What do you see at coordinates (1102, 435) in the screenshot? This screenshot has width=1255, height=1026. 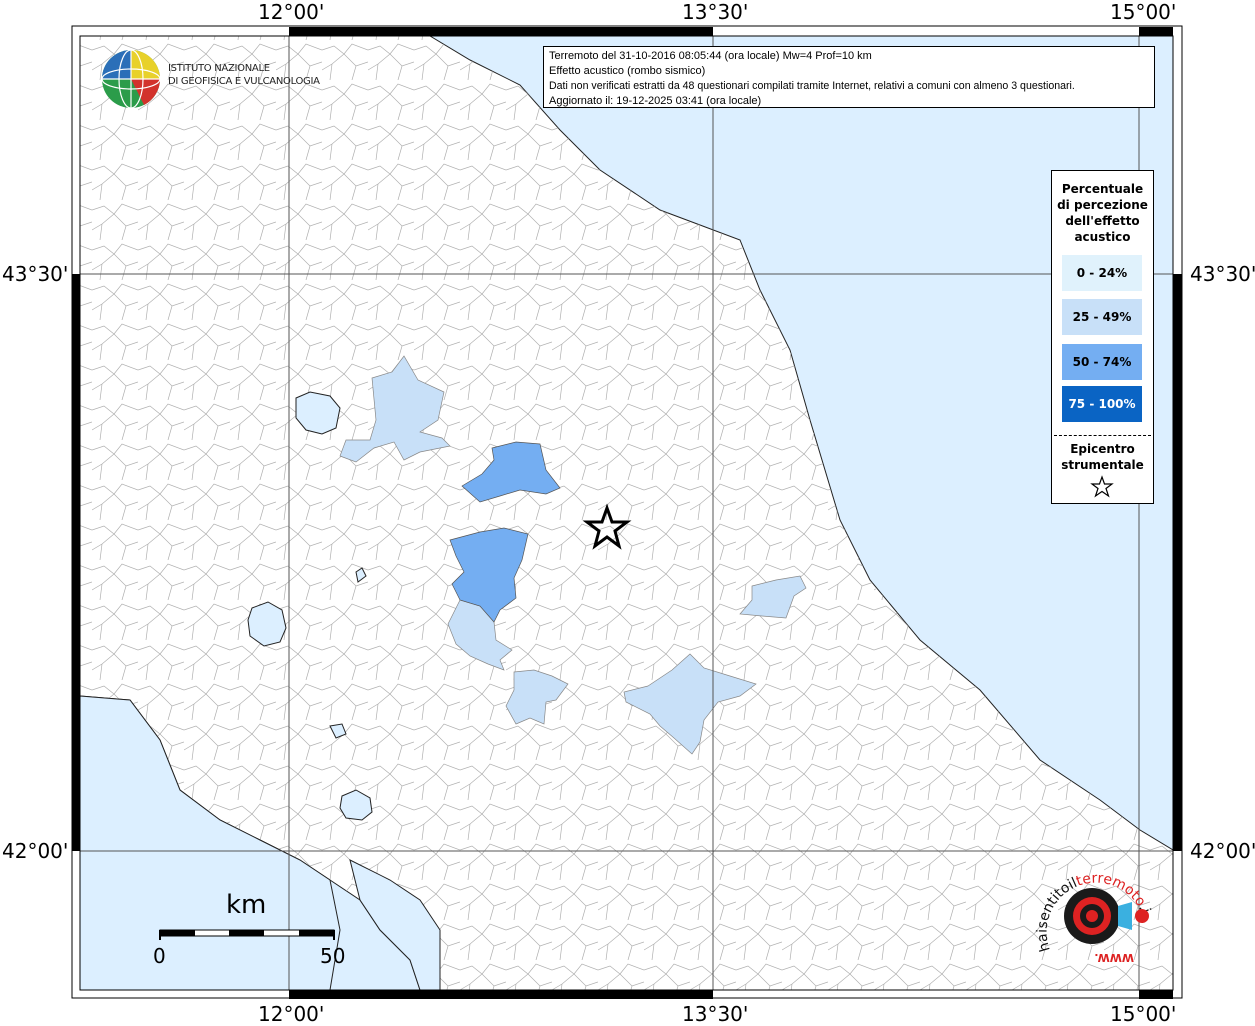 I see `legend-separator` at bounding box center [1102, 435].